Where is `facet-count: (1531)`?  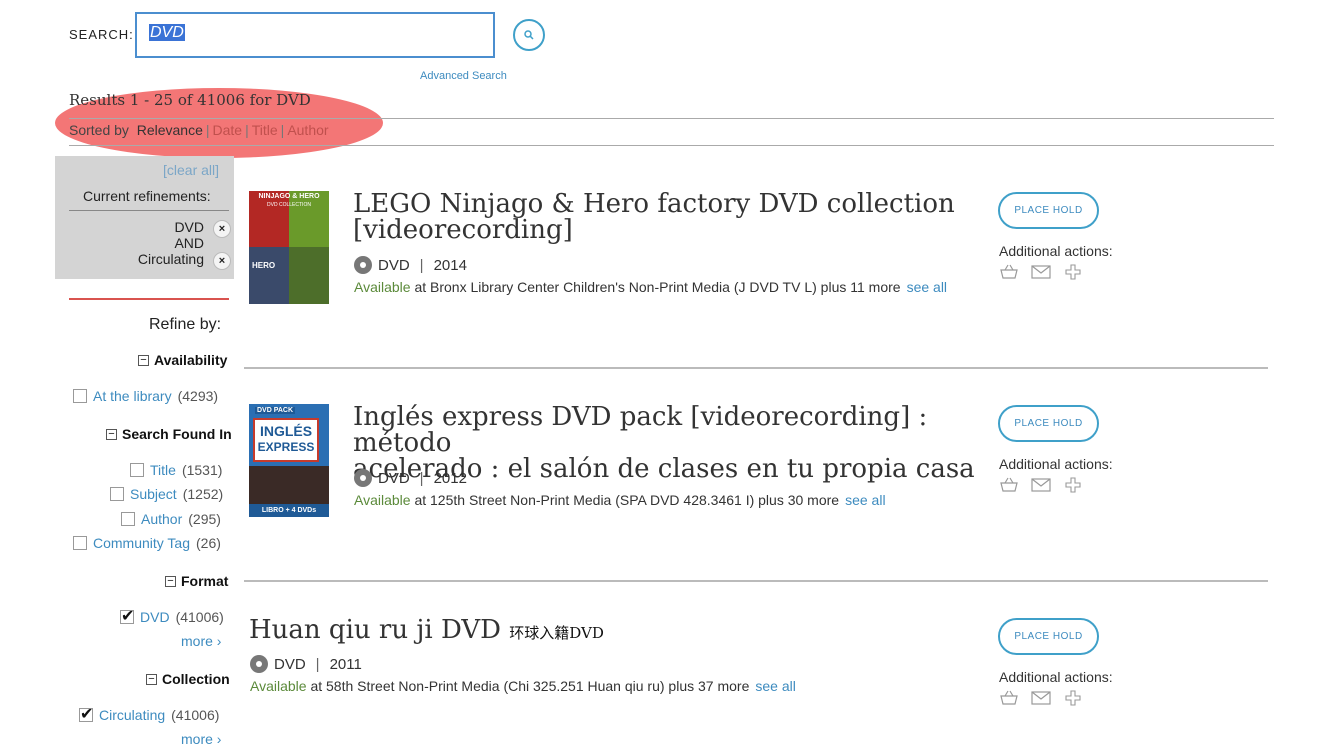
facet-count: (1531) is located at coordinates (202, 470).